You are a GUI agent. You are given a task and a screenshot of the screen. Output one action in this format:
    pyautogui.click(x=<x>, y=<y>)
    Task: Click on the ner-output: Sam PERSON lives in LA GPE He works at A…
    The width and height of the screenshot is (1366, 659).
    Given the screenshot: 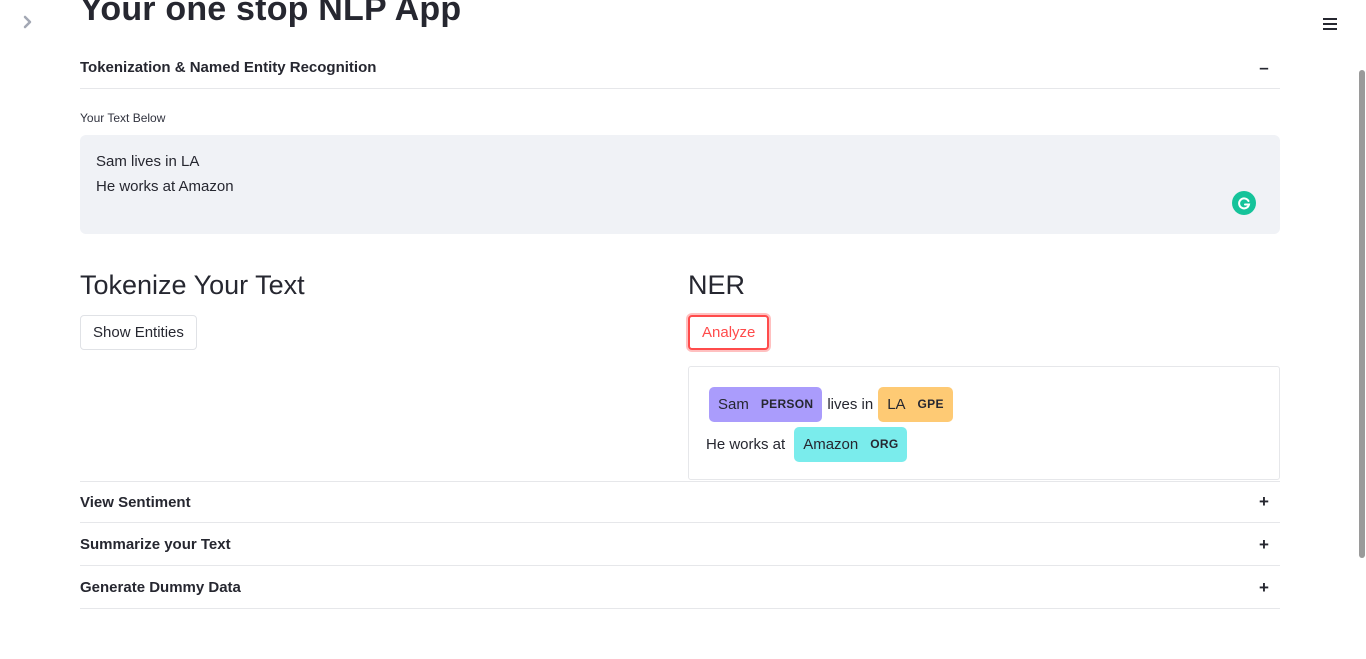 What is the action you would take?
    pyautogui.click(x=984, y=423)
    